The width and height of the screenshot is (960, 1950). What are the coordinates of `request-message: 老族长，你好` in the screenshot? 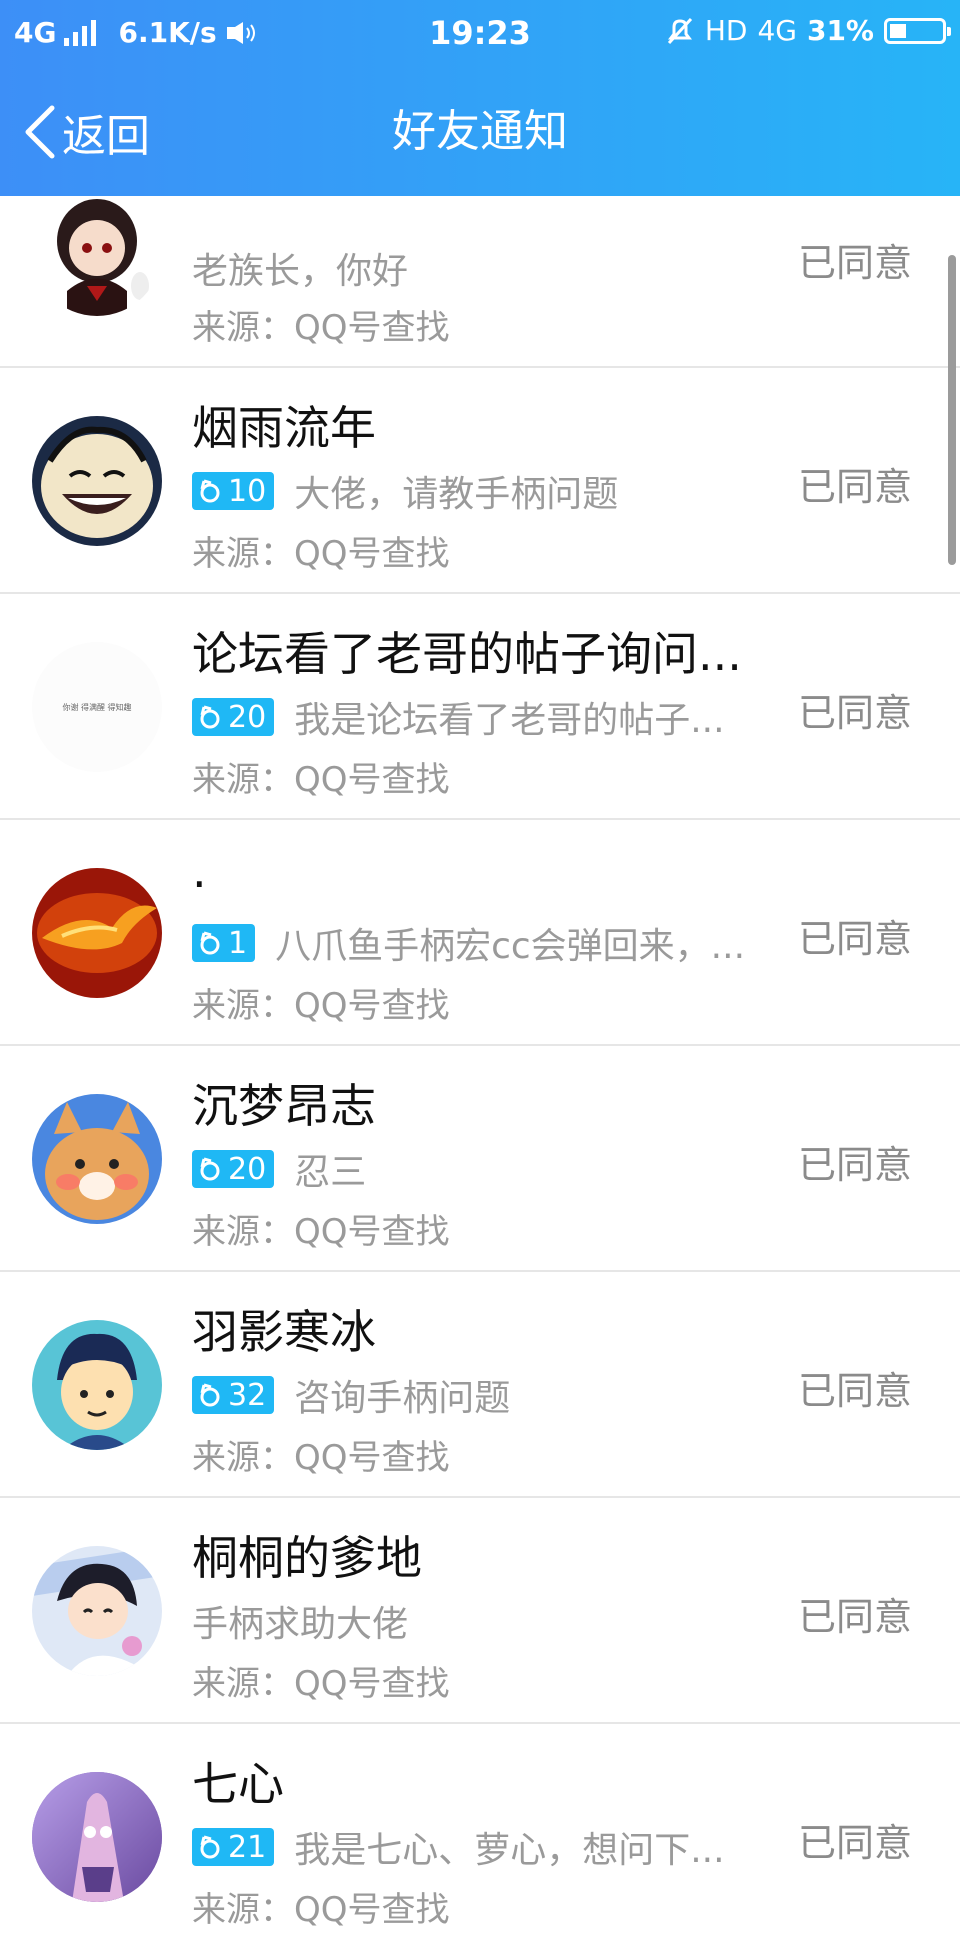 It's located at (300, 271).